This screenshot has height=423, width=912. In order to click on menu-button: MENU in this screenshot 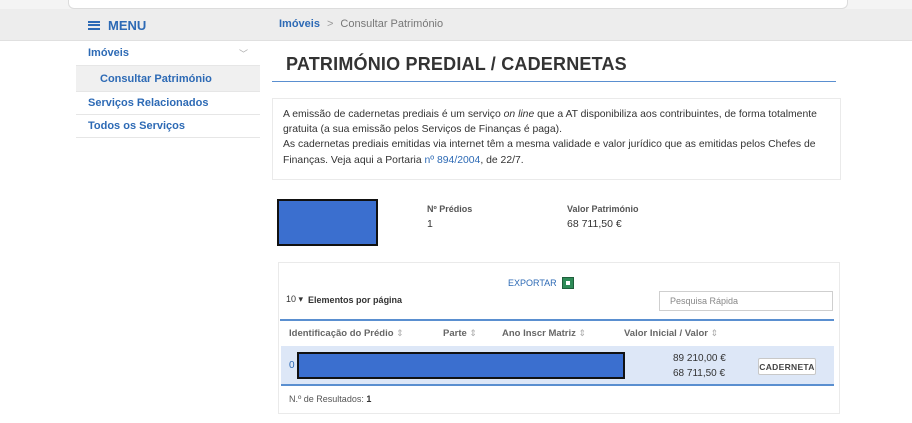, I will do `click(117, 25)`.